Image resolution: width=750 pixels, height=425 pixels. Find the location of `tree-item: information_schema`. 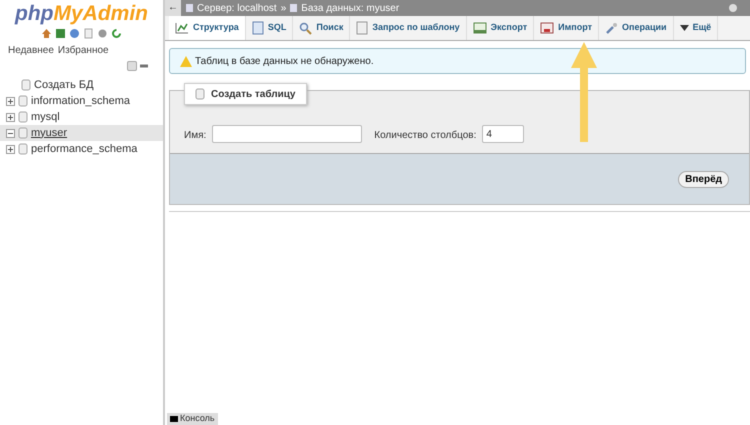

tree-item: information_schema is located at coordinates (81, 101).